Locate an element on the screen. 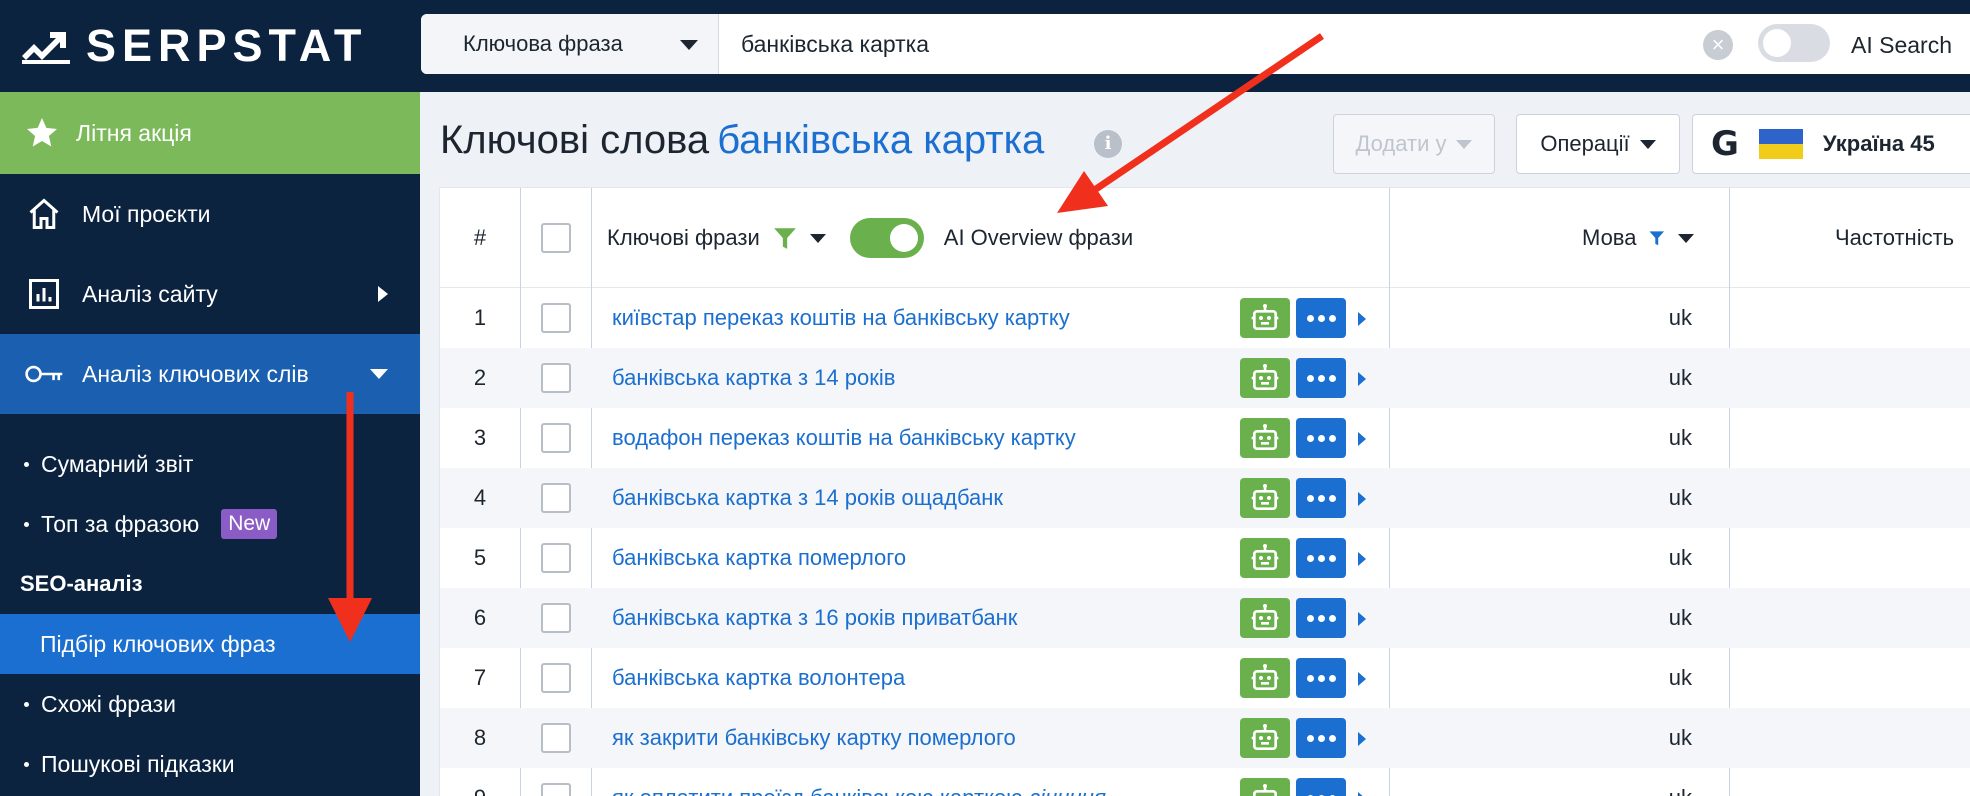 The width and height of the screenshot is (1970, 796). keyword-text: як оплатити проїзд банківською карткою is located at coordinates (817, 790).